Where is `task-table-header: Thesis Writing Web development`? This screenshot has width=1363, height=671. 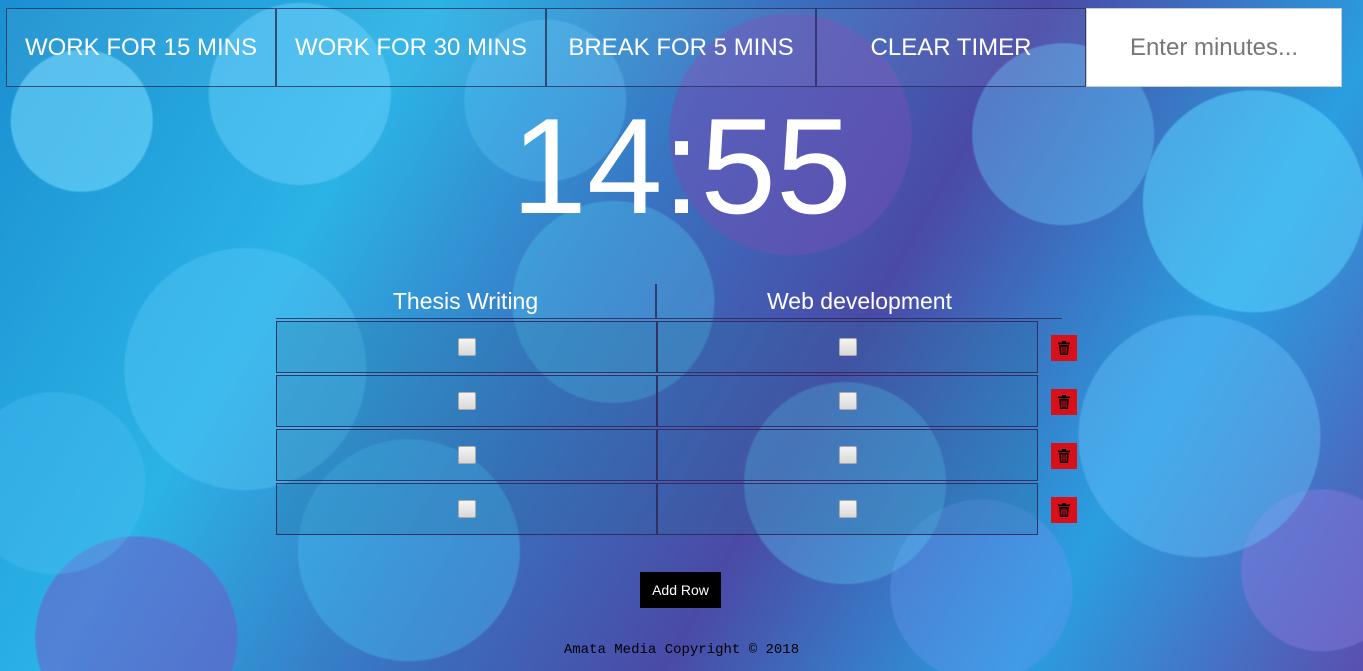
task-table-header: Thesis Writing Web development is located at coordinates (669, 301).